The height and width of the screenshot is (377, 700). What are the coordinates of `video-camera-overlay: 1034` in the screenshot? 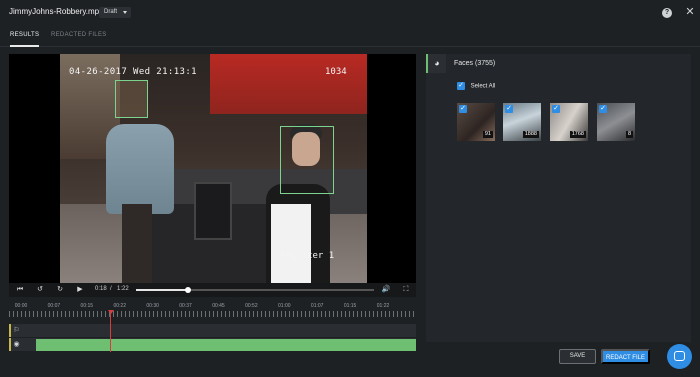 It's located at (336, 72).